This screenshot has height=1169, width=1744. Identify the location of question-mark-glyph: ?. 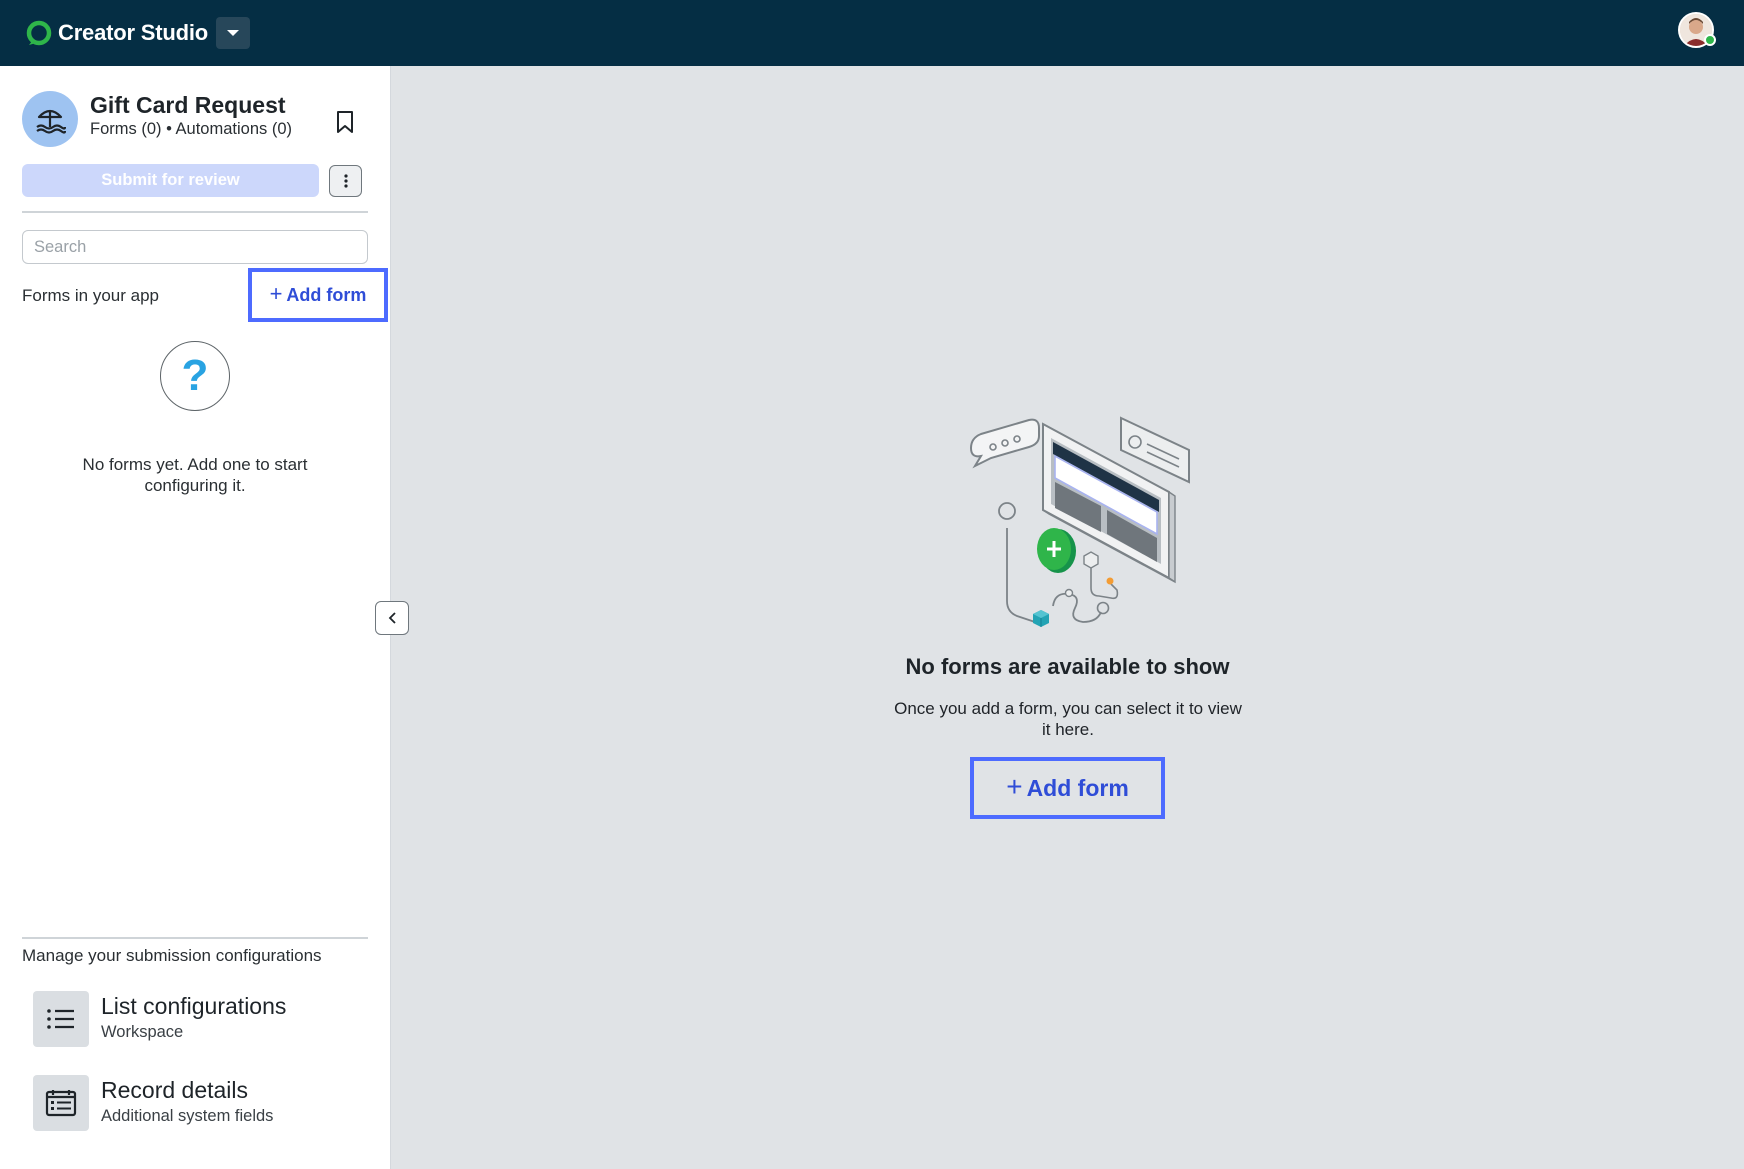
(195, 375).